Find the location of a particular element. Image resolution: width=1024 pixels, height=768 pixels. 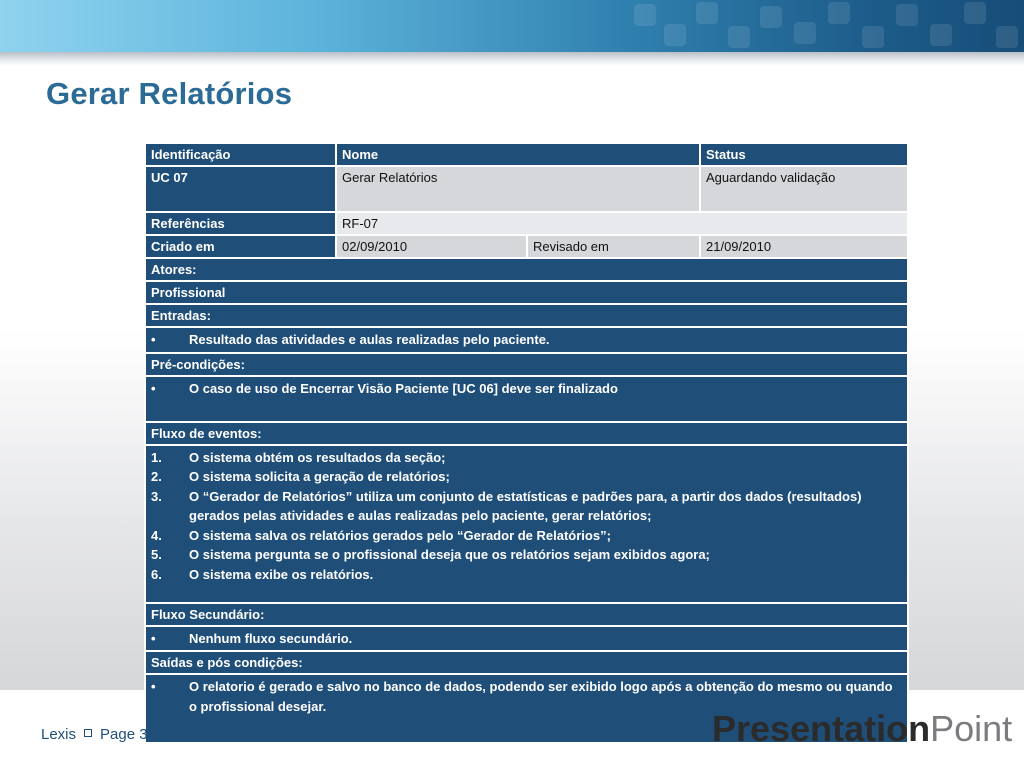

page-number: Page 34 is located at coordinates (128, 734).